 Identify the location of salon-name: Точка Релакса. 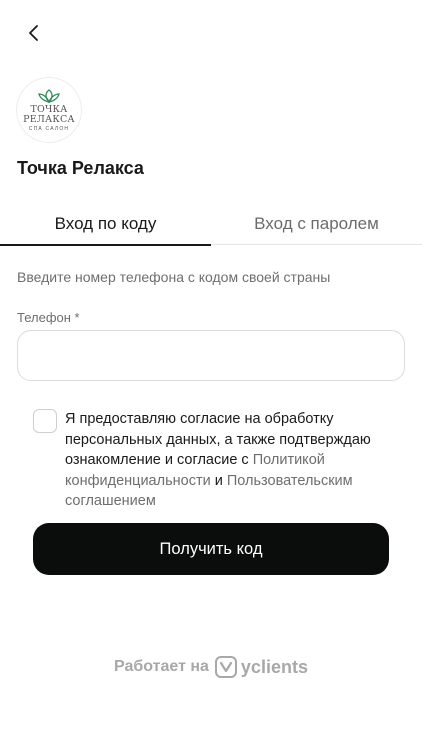
(80, 168).